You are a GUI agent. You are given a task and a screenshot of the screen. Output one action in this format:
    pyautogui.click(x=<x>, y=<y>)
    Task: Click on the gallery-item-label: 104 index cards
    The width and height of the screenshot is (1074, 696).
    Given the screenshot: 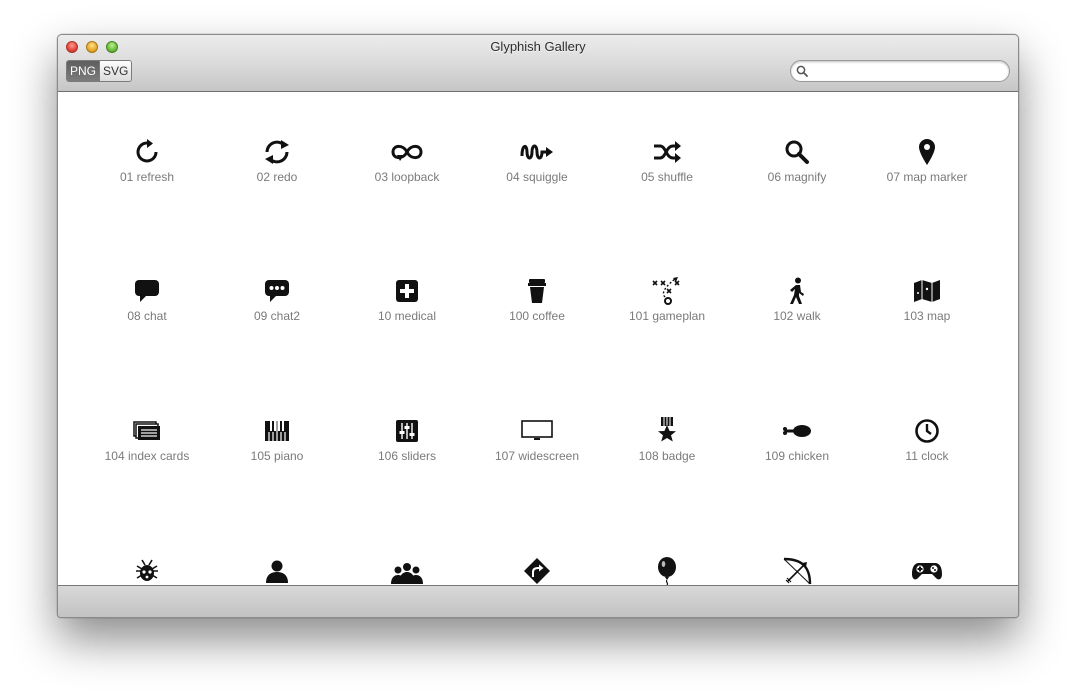 What is the action you would take?
    pyautogui.click(x=147, y=456)
    